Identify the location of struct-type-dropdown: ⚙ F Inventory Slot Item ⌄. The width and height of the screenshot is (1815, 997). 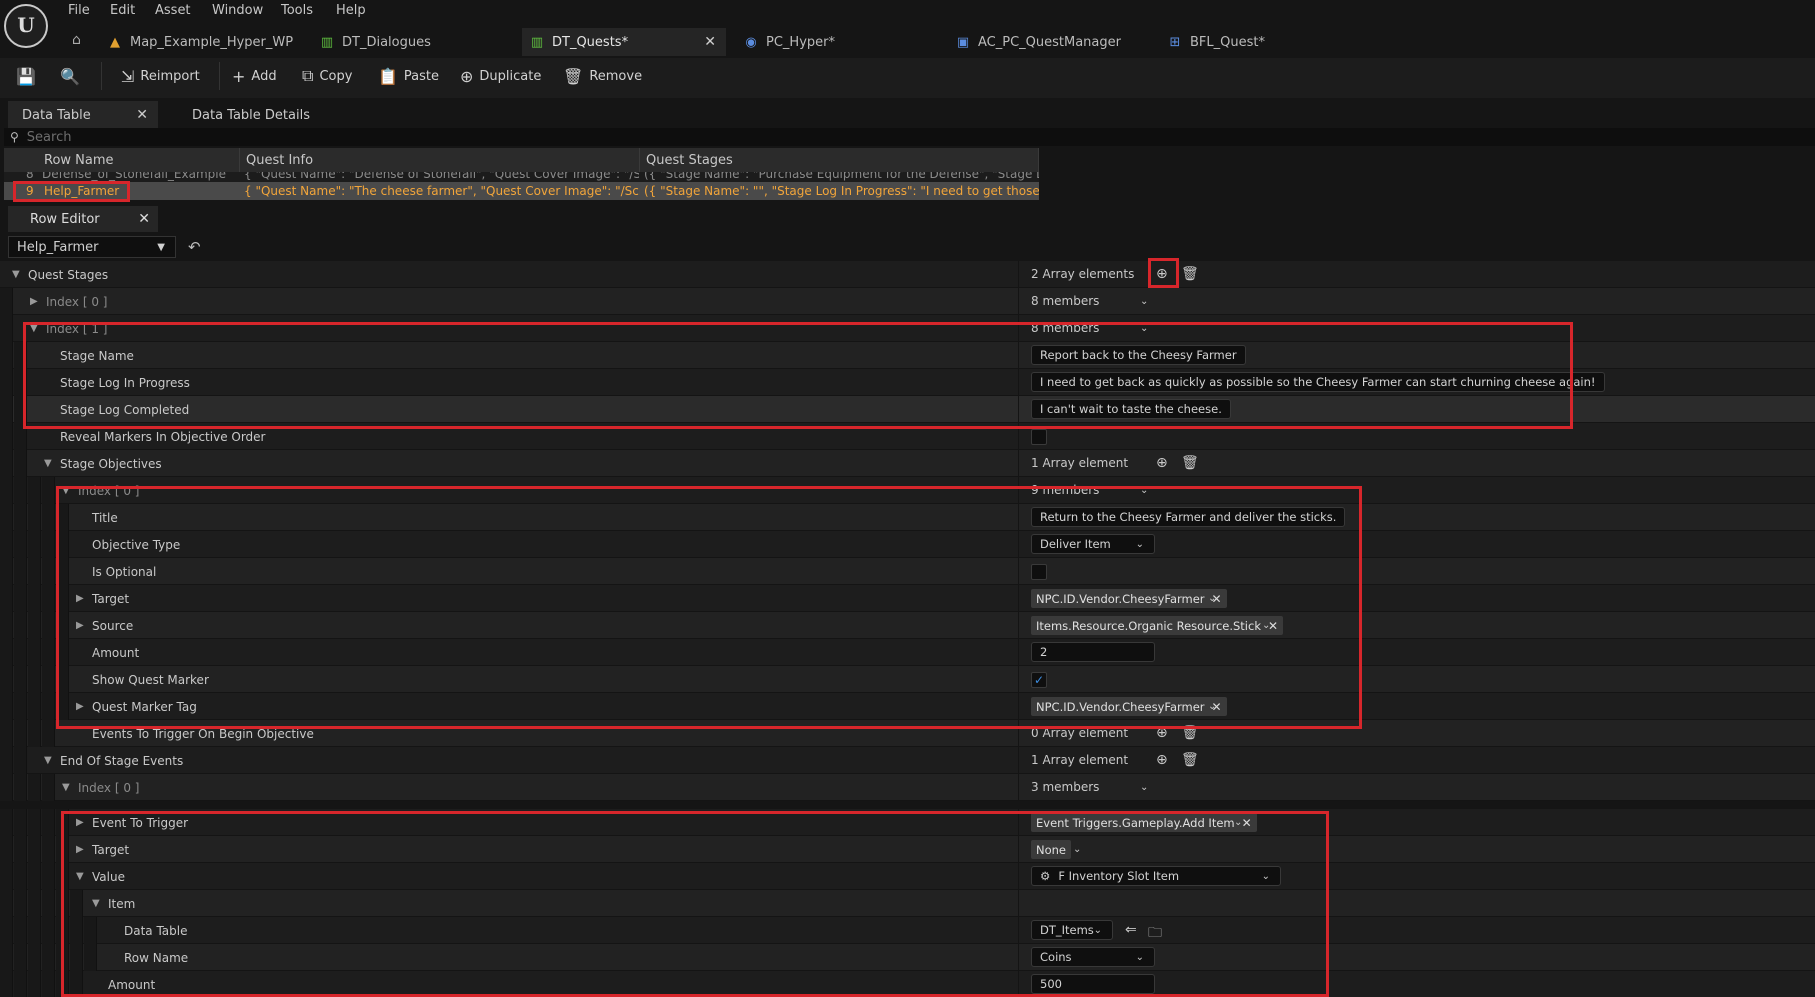
(1156, 876).